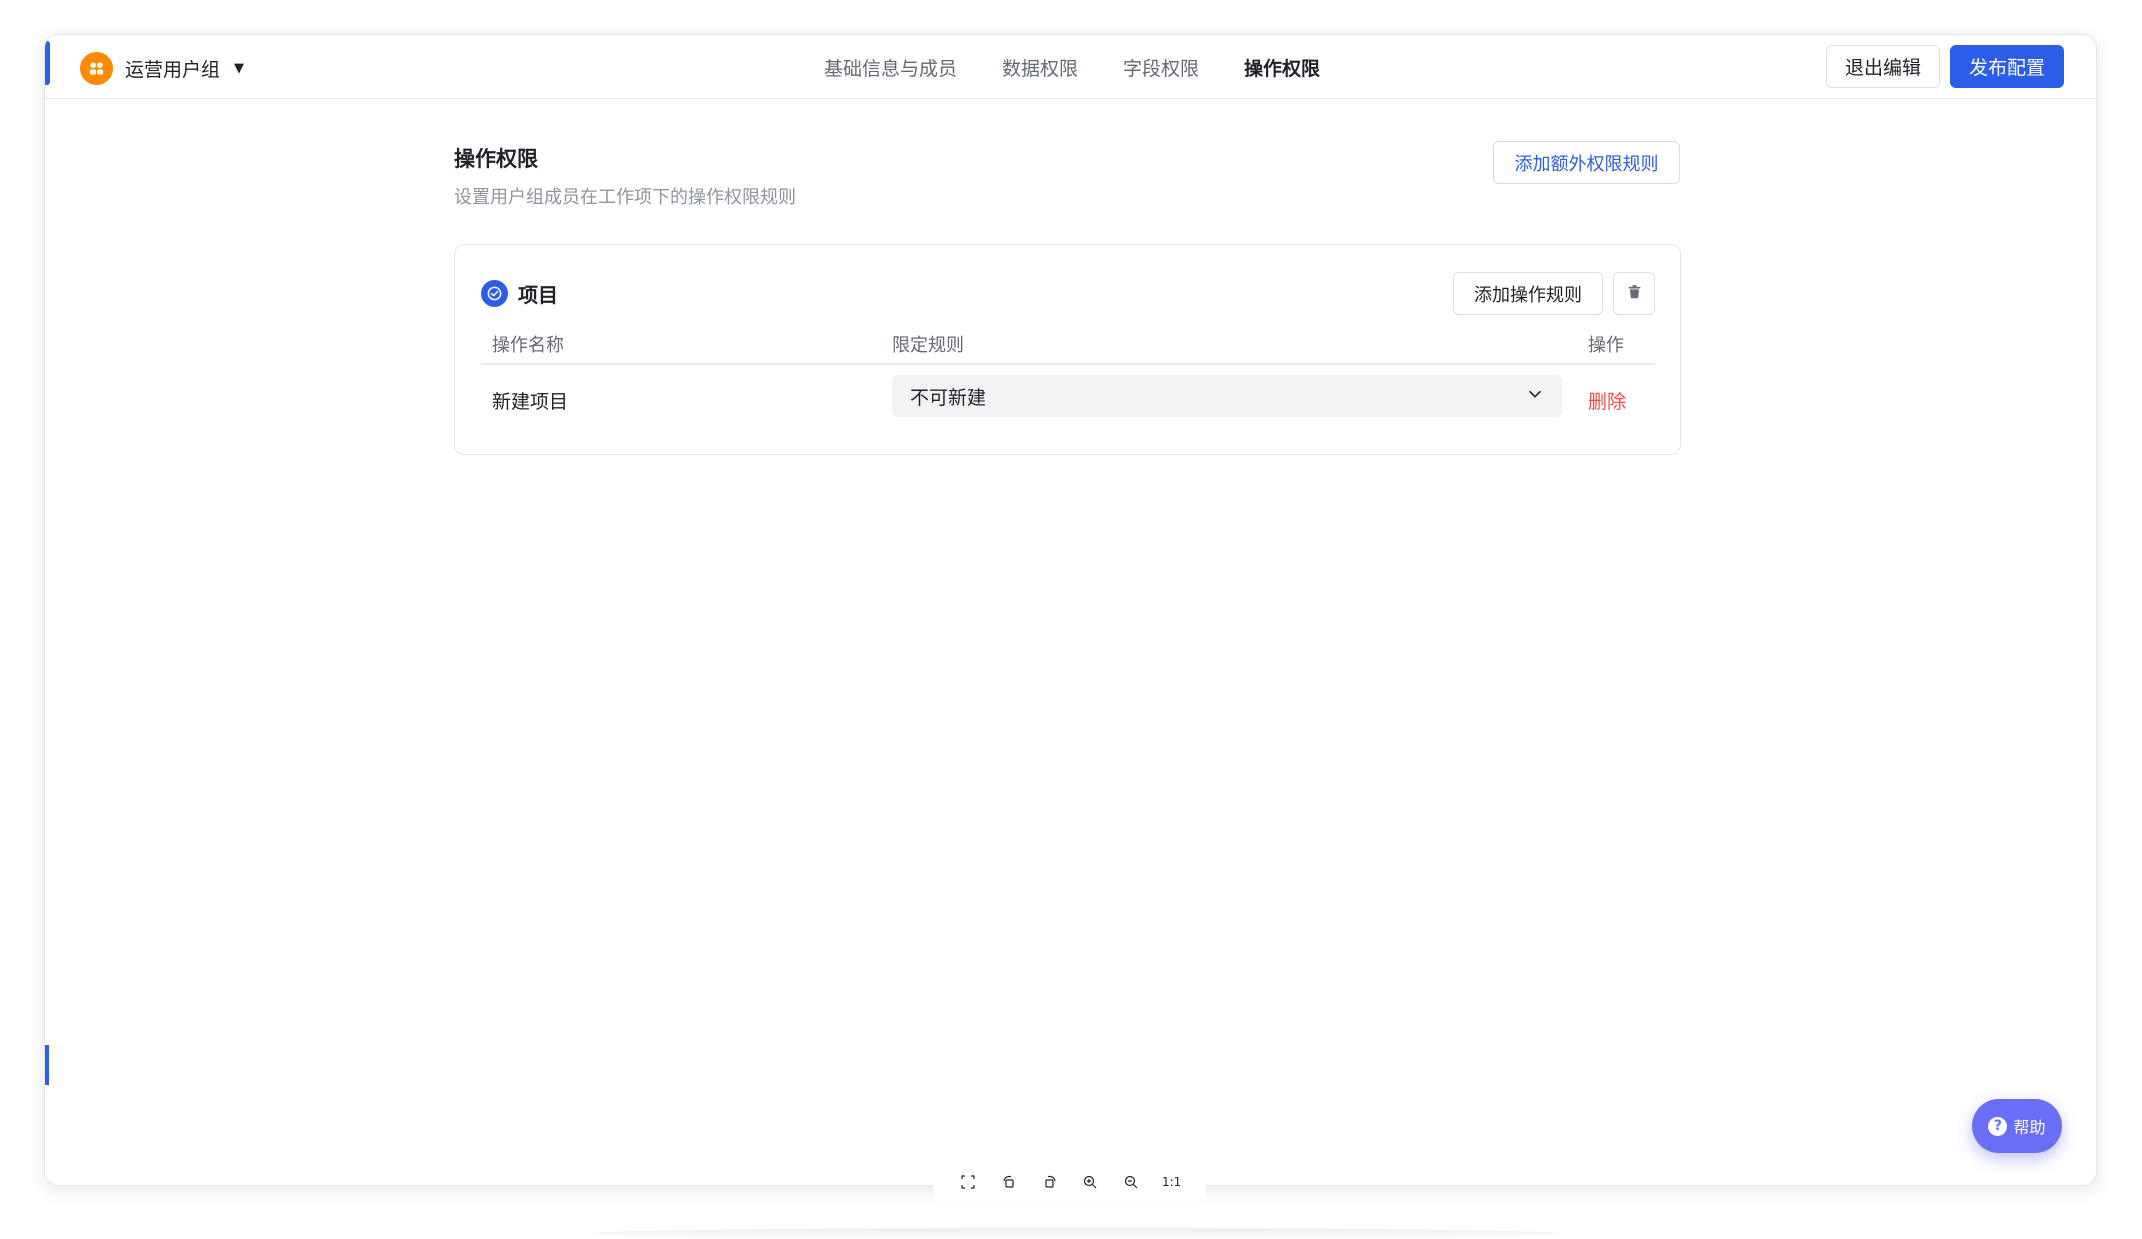 This screenshot has height=1239, width=2142. I want to click on tab-field-permission: 字段权限, so click(1161, 67).